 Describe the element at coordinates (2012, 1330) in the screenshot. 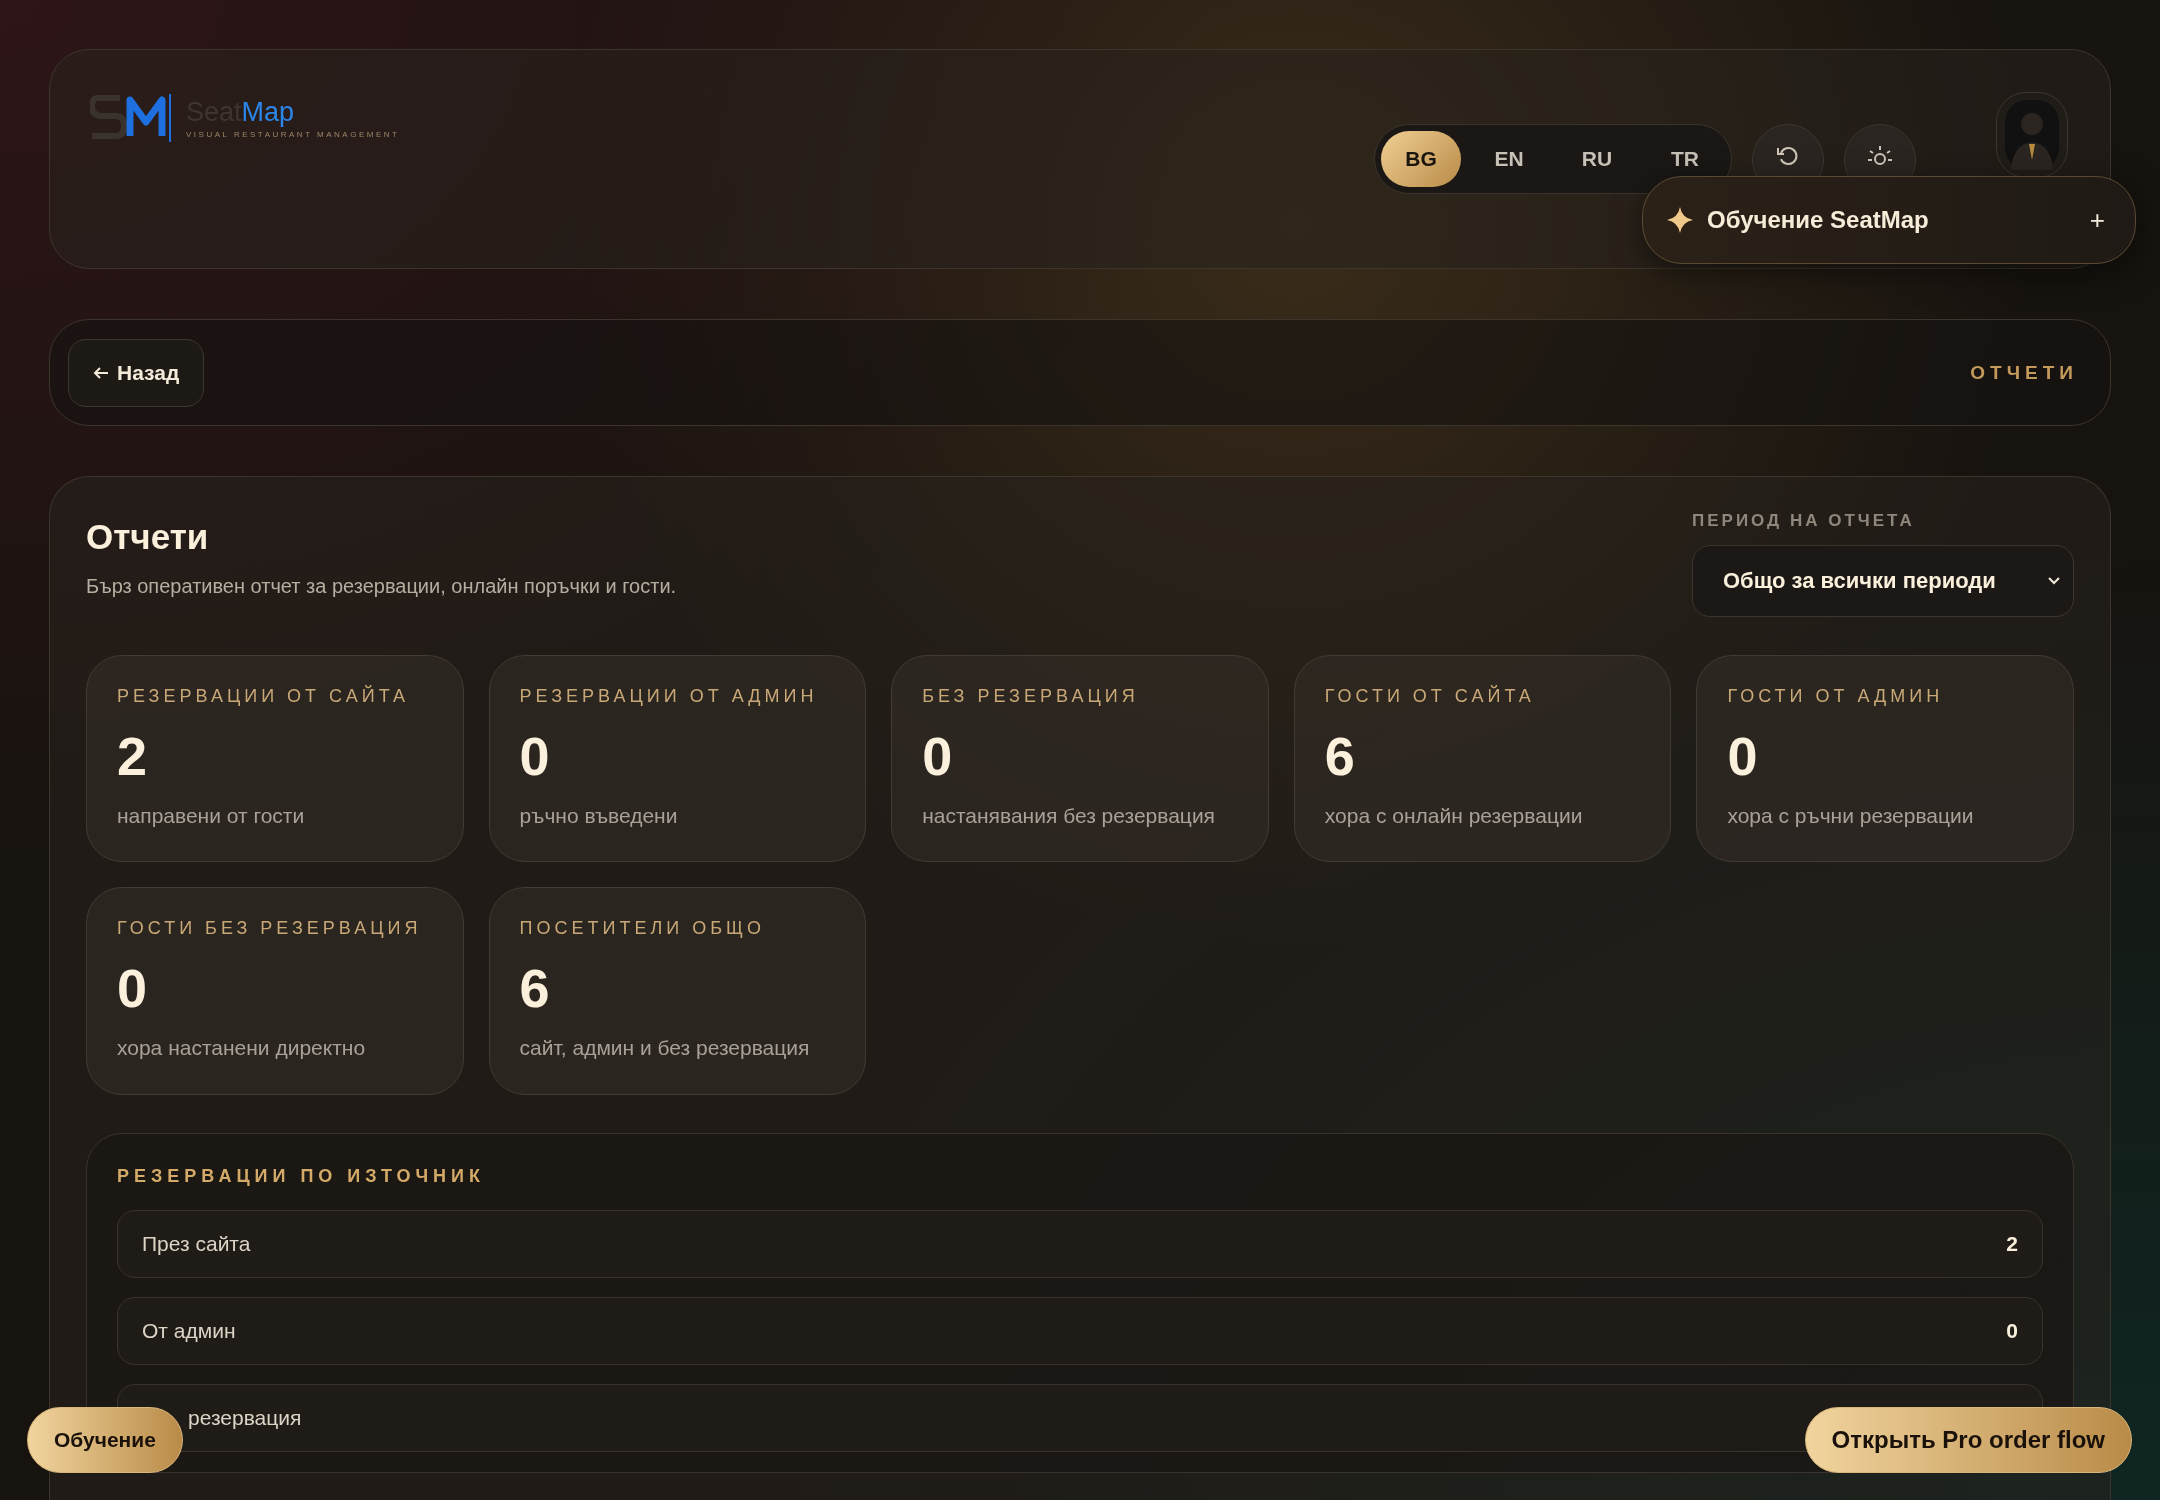

I see `source-count: 0` at that location.